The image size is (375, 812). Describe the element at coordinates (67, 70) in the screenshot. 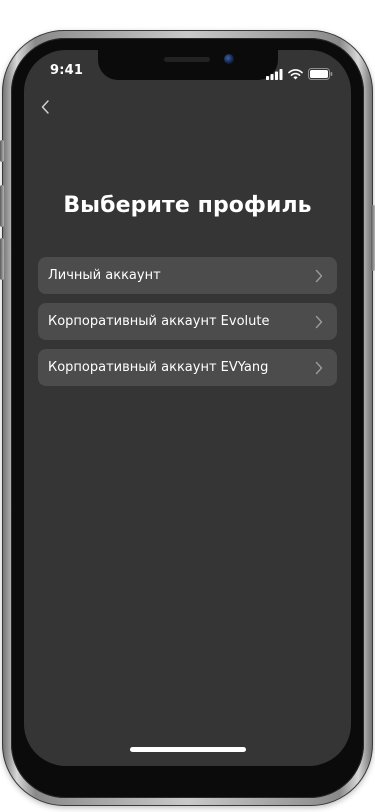

I see `status-time: 9:41` at that location.